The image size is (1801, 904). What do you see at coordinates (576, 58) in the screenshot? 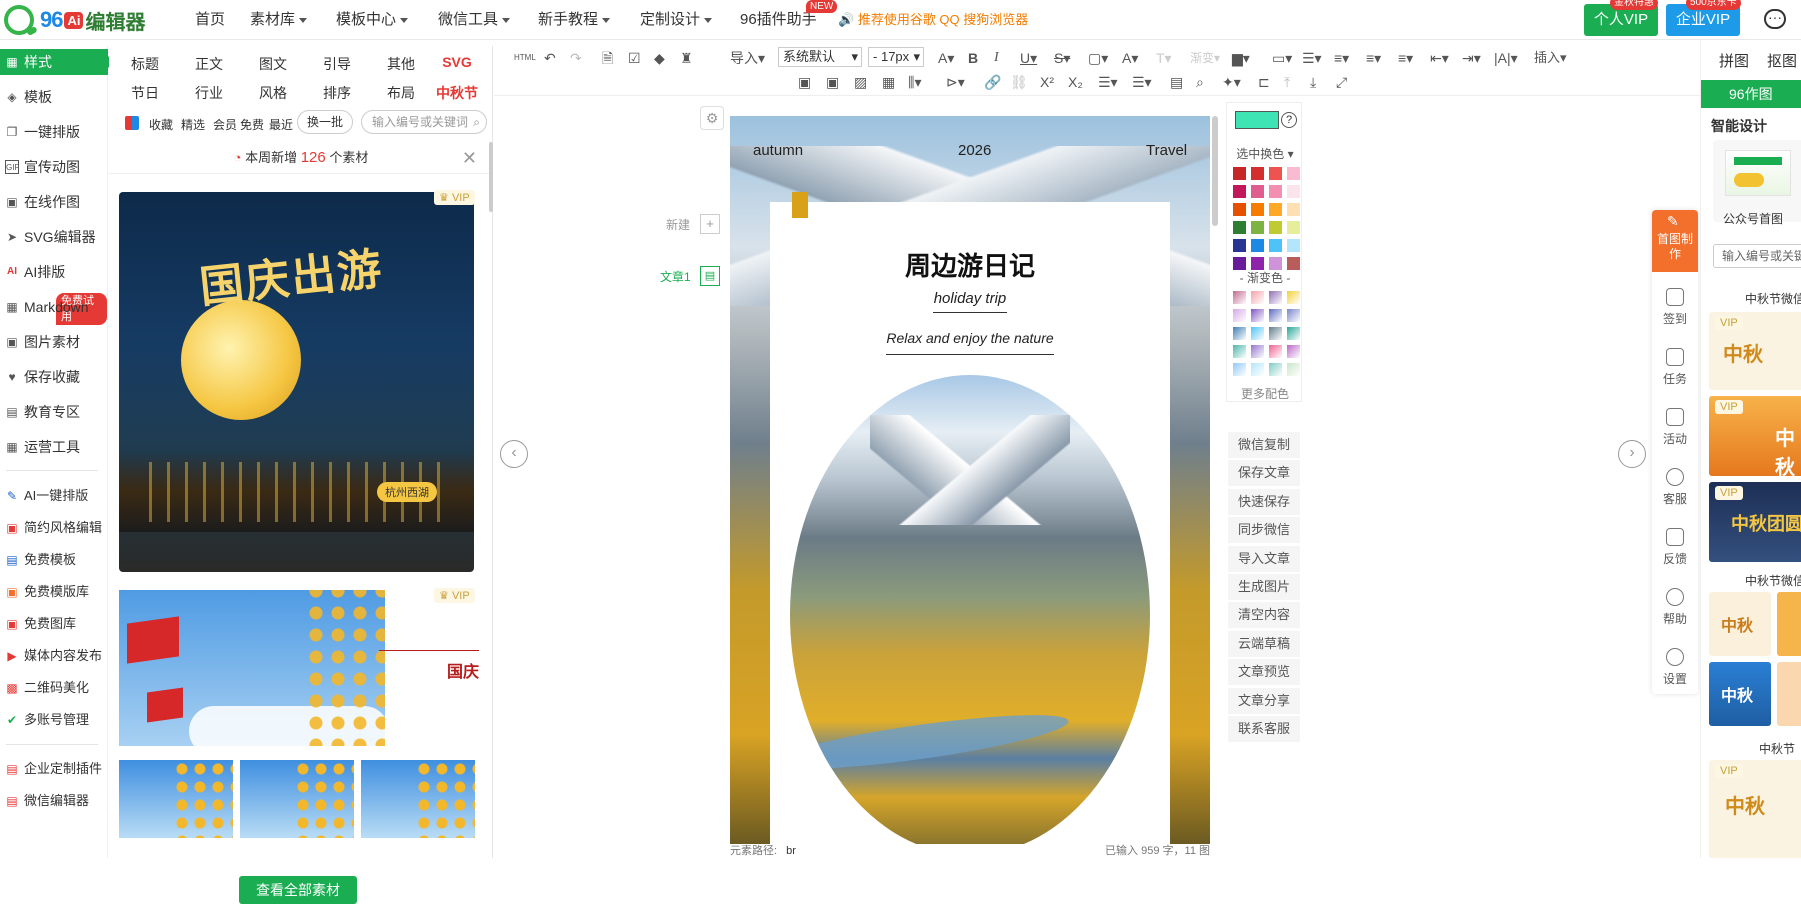
I see `redo-icon: ↷` at bounding box center [576, 58].